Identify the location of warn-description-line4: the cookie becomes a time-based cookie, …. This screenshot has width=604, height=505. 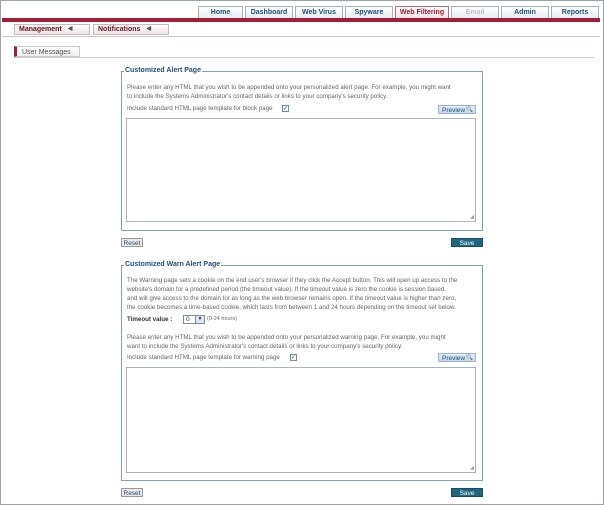
(291, 307).